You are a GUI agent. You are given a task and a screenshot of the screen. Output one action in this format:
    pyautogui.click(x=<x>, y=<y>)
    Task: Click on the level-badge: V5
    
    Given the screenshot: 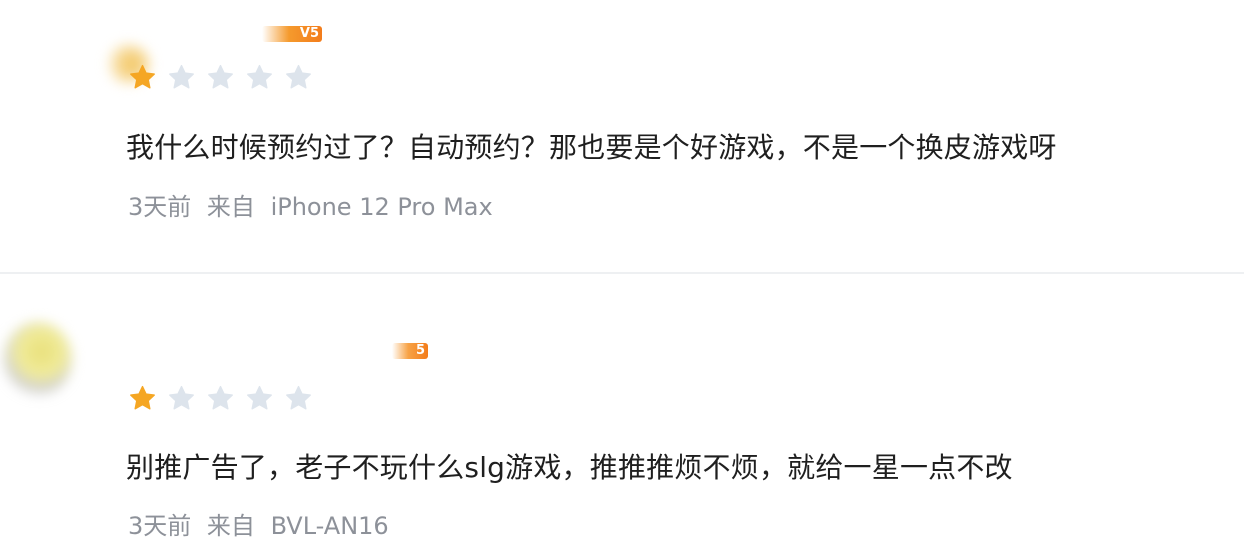 What is the action you would take?
    pyautogui.click(x=292, y=34)
    